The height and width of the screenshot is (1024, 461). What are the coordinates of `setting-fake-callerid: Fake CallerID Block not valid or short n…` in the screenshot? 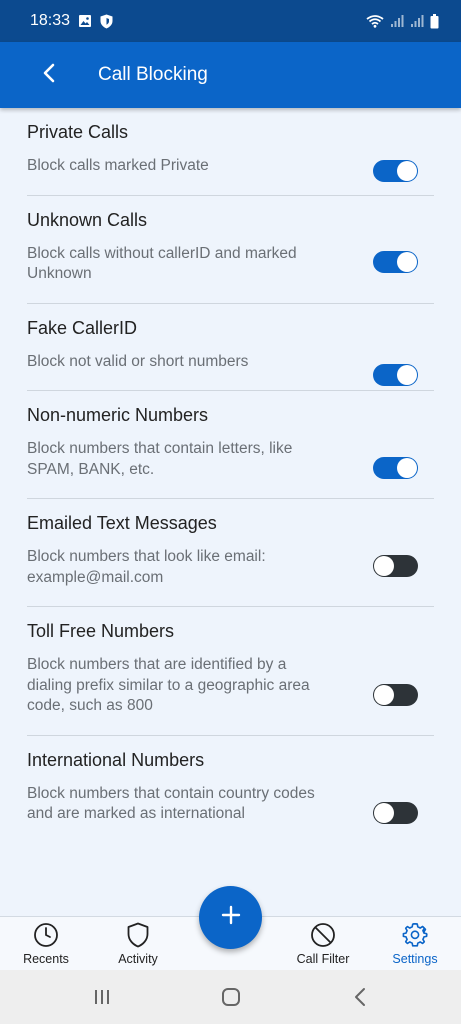 It's located at (230, 347).